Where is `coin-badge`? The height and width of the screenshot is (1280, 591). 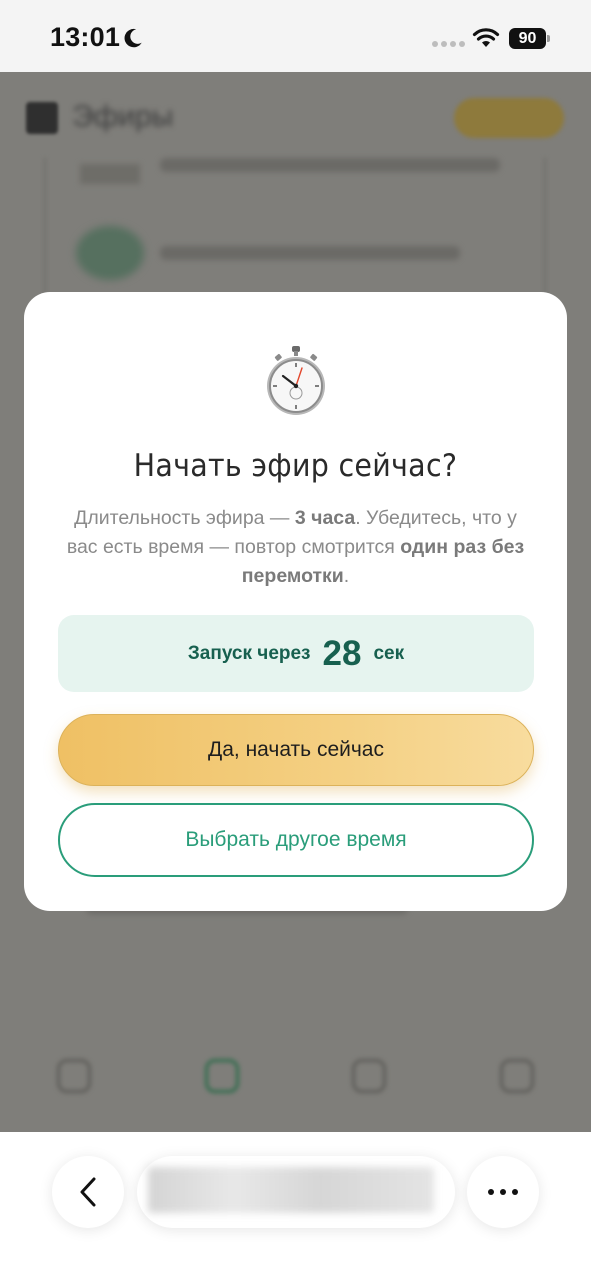 coin-badge is located at coordinates (509, 118).